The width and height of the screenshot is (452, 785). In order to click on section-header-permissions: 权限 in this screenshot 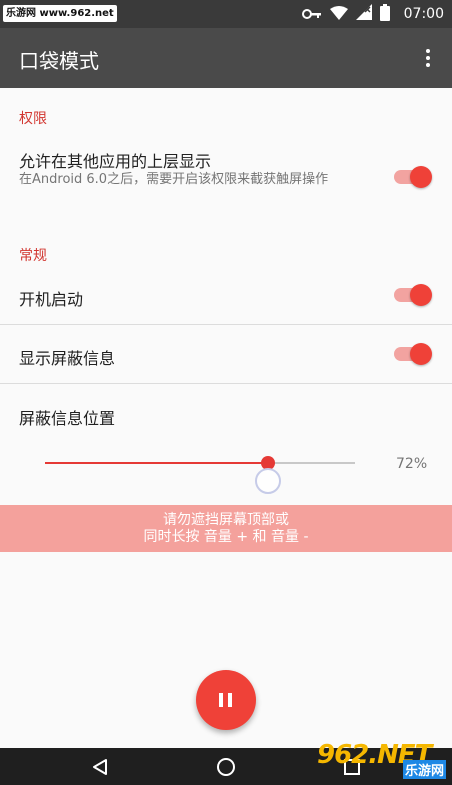, I will do `click(33, 119)`.